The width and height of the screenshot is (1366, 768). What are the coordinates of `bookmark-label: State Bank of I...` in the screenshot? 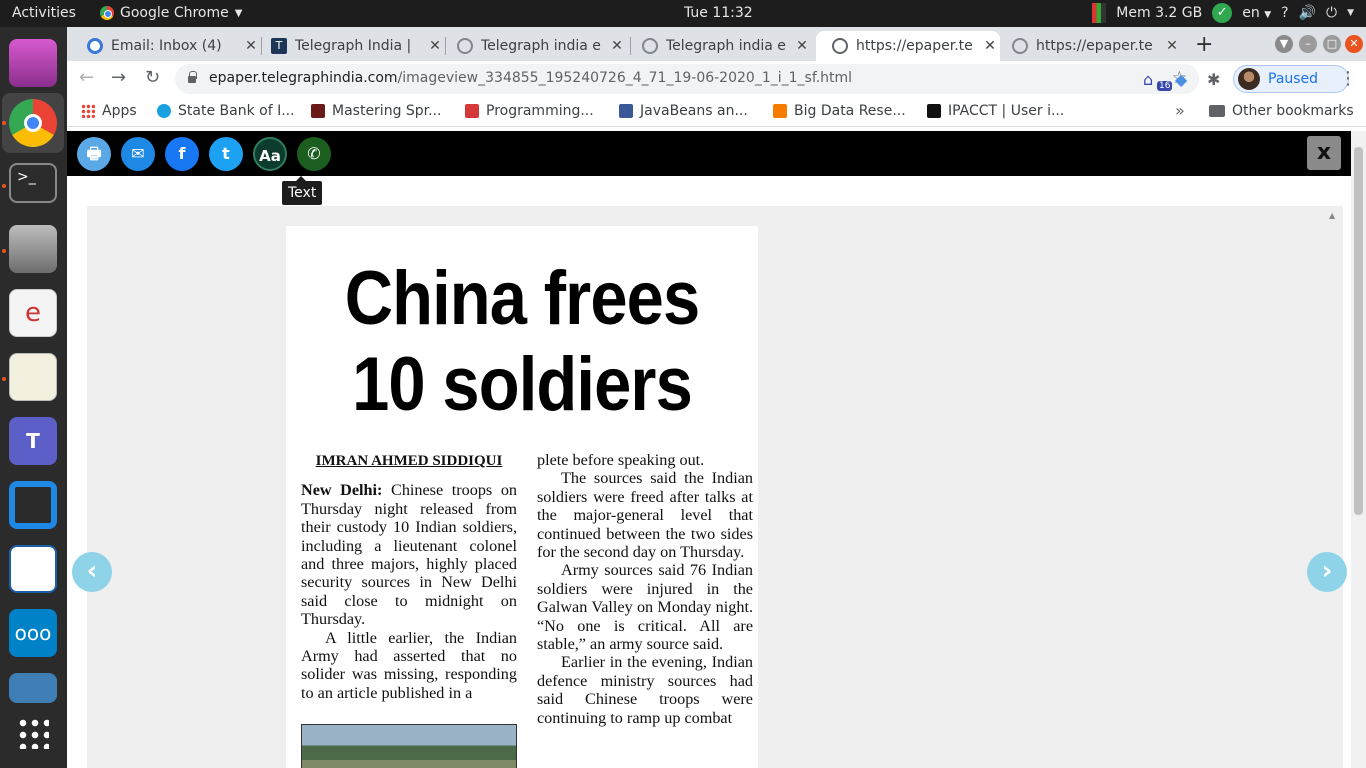 It's located at (236, 111).